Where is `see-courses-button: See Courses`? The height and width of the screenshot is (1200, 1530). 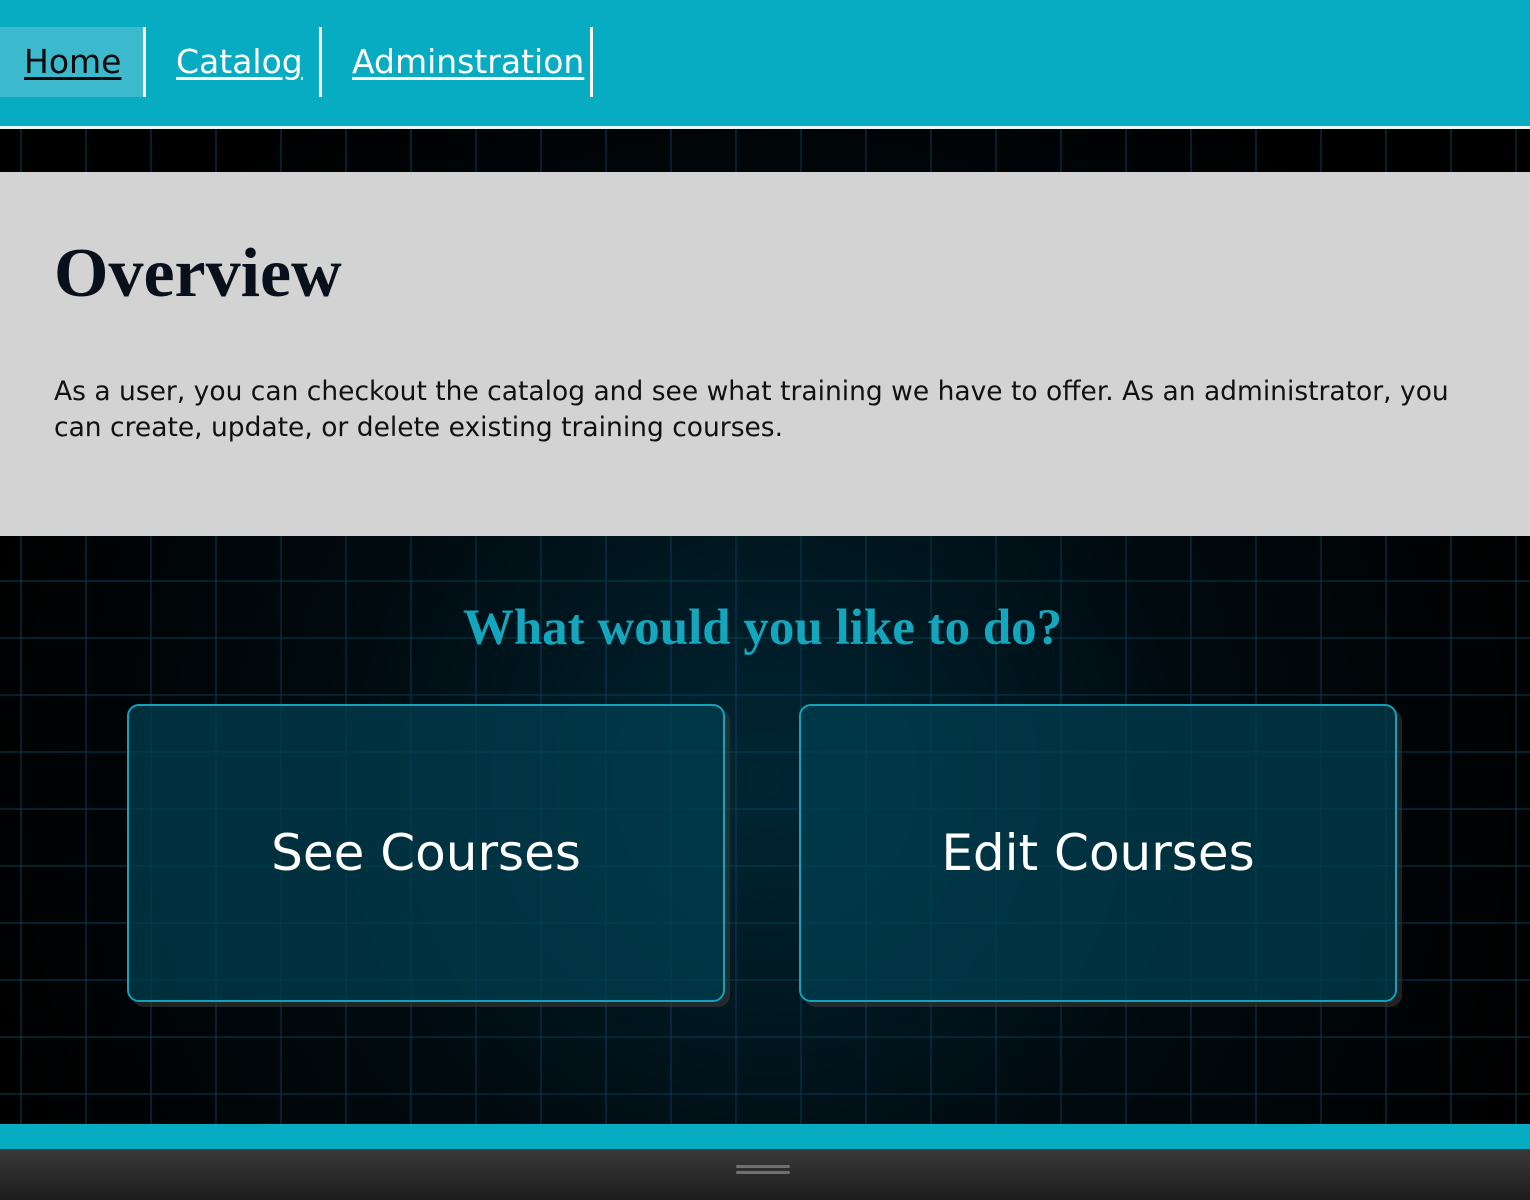 see-courses-button: See Courses is located at coordinates (426, 853).